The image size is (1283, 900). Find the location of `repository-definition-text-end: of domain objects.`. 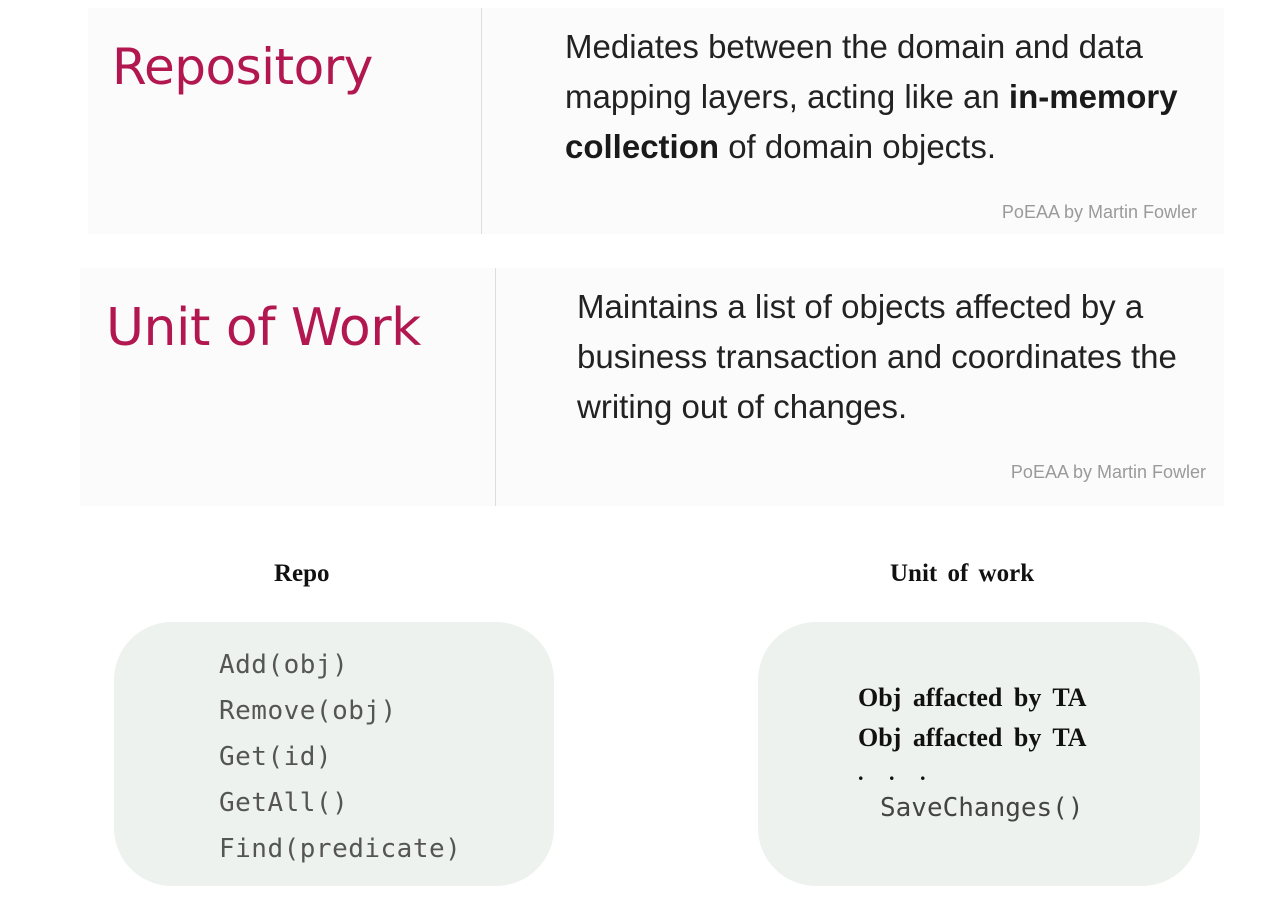

repository-definition-text-end: of domain objects. is located at coordinates (858, 146).